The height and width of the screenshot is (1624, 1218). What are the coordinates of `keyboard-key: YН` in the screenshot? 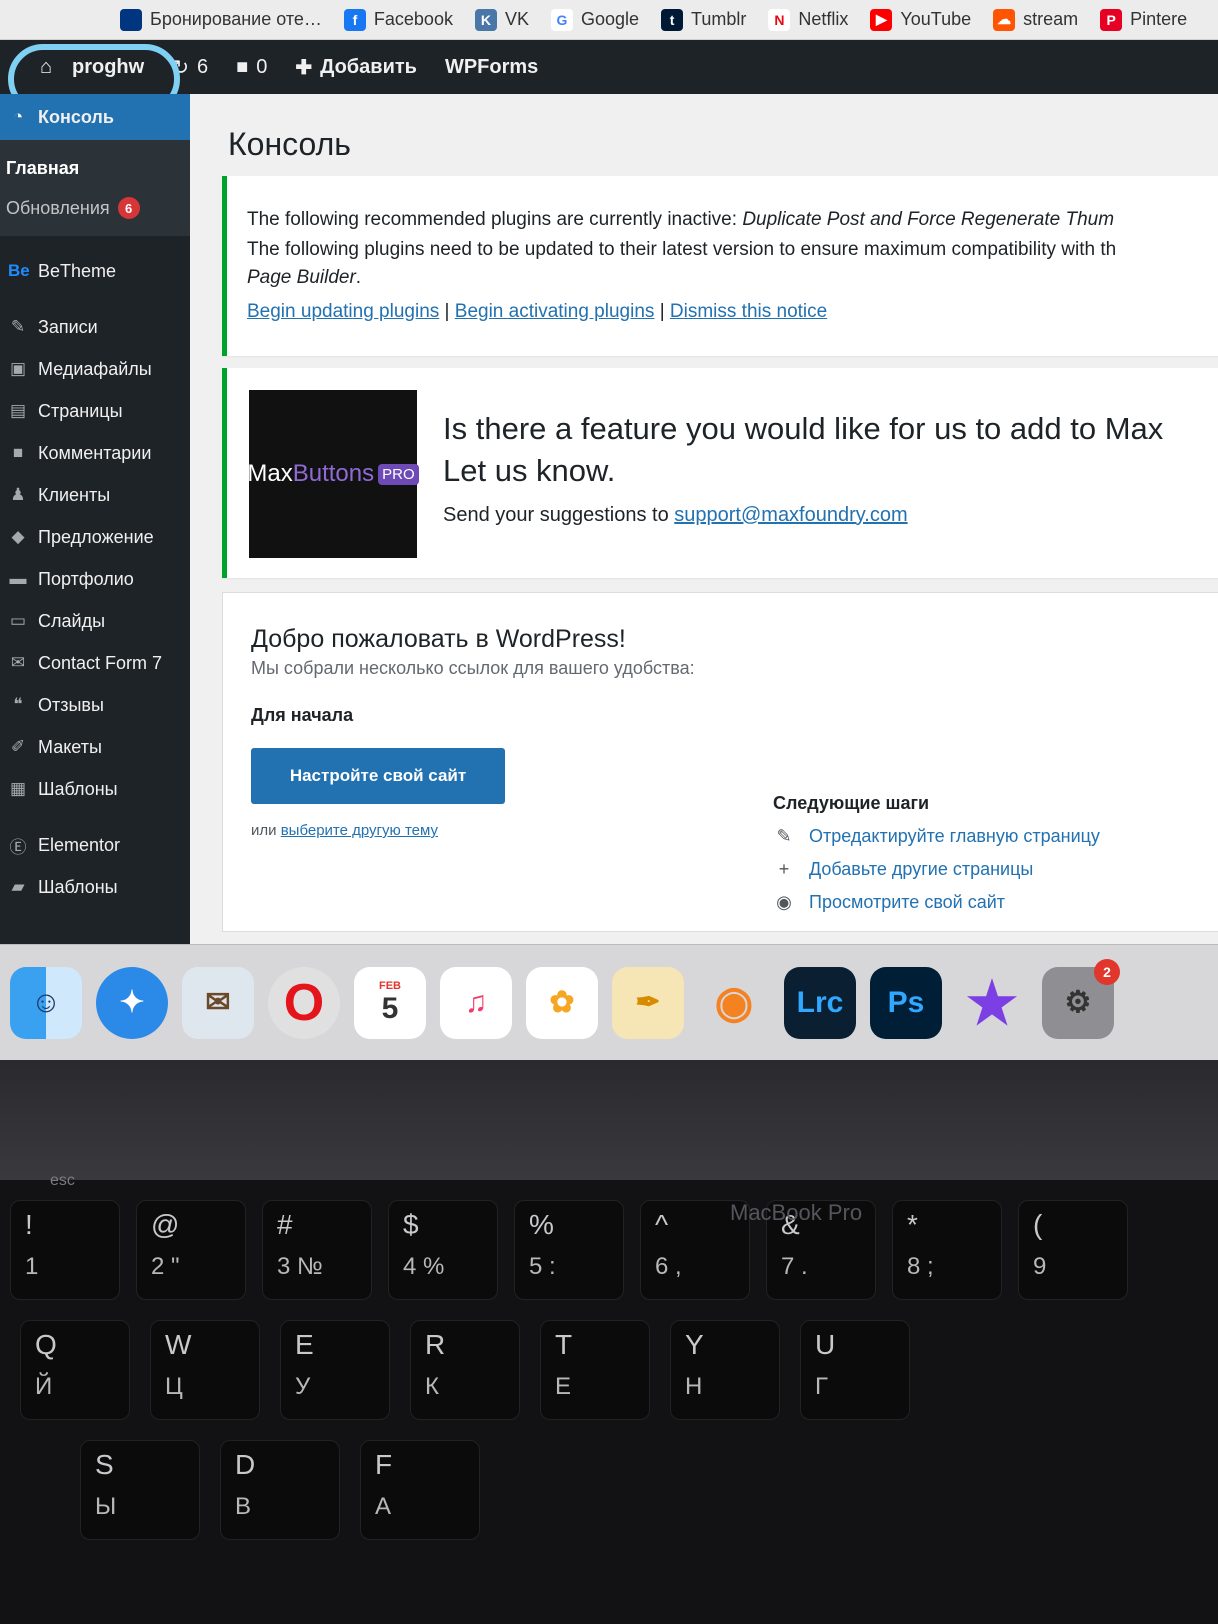 It's located at (725, 1370).